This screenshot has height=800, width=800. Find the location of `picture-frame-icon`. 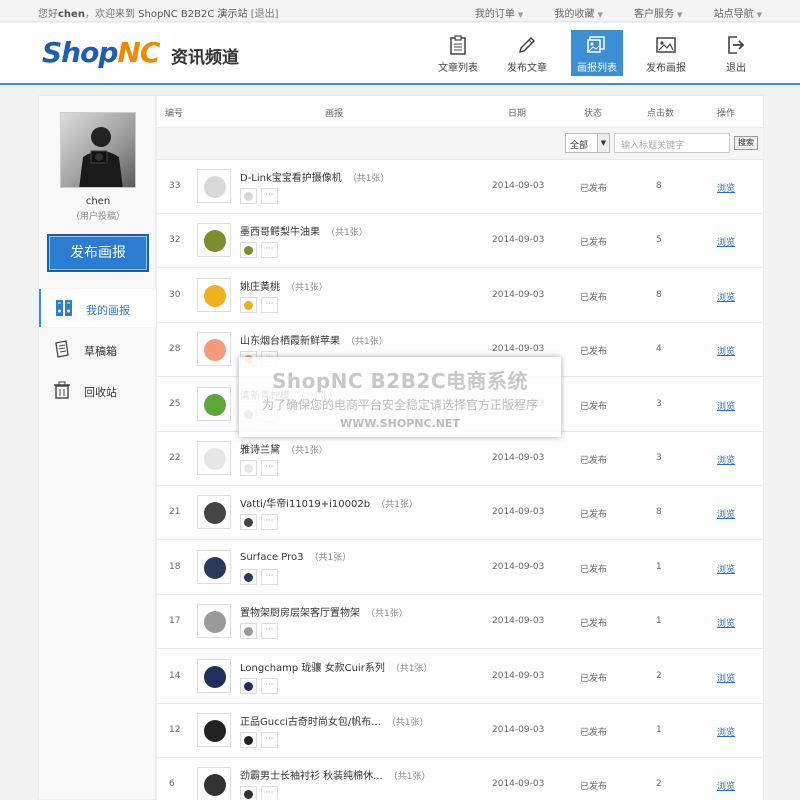

picture-frame-icon is located at coordinates (666, 45).